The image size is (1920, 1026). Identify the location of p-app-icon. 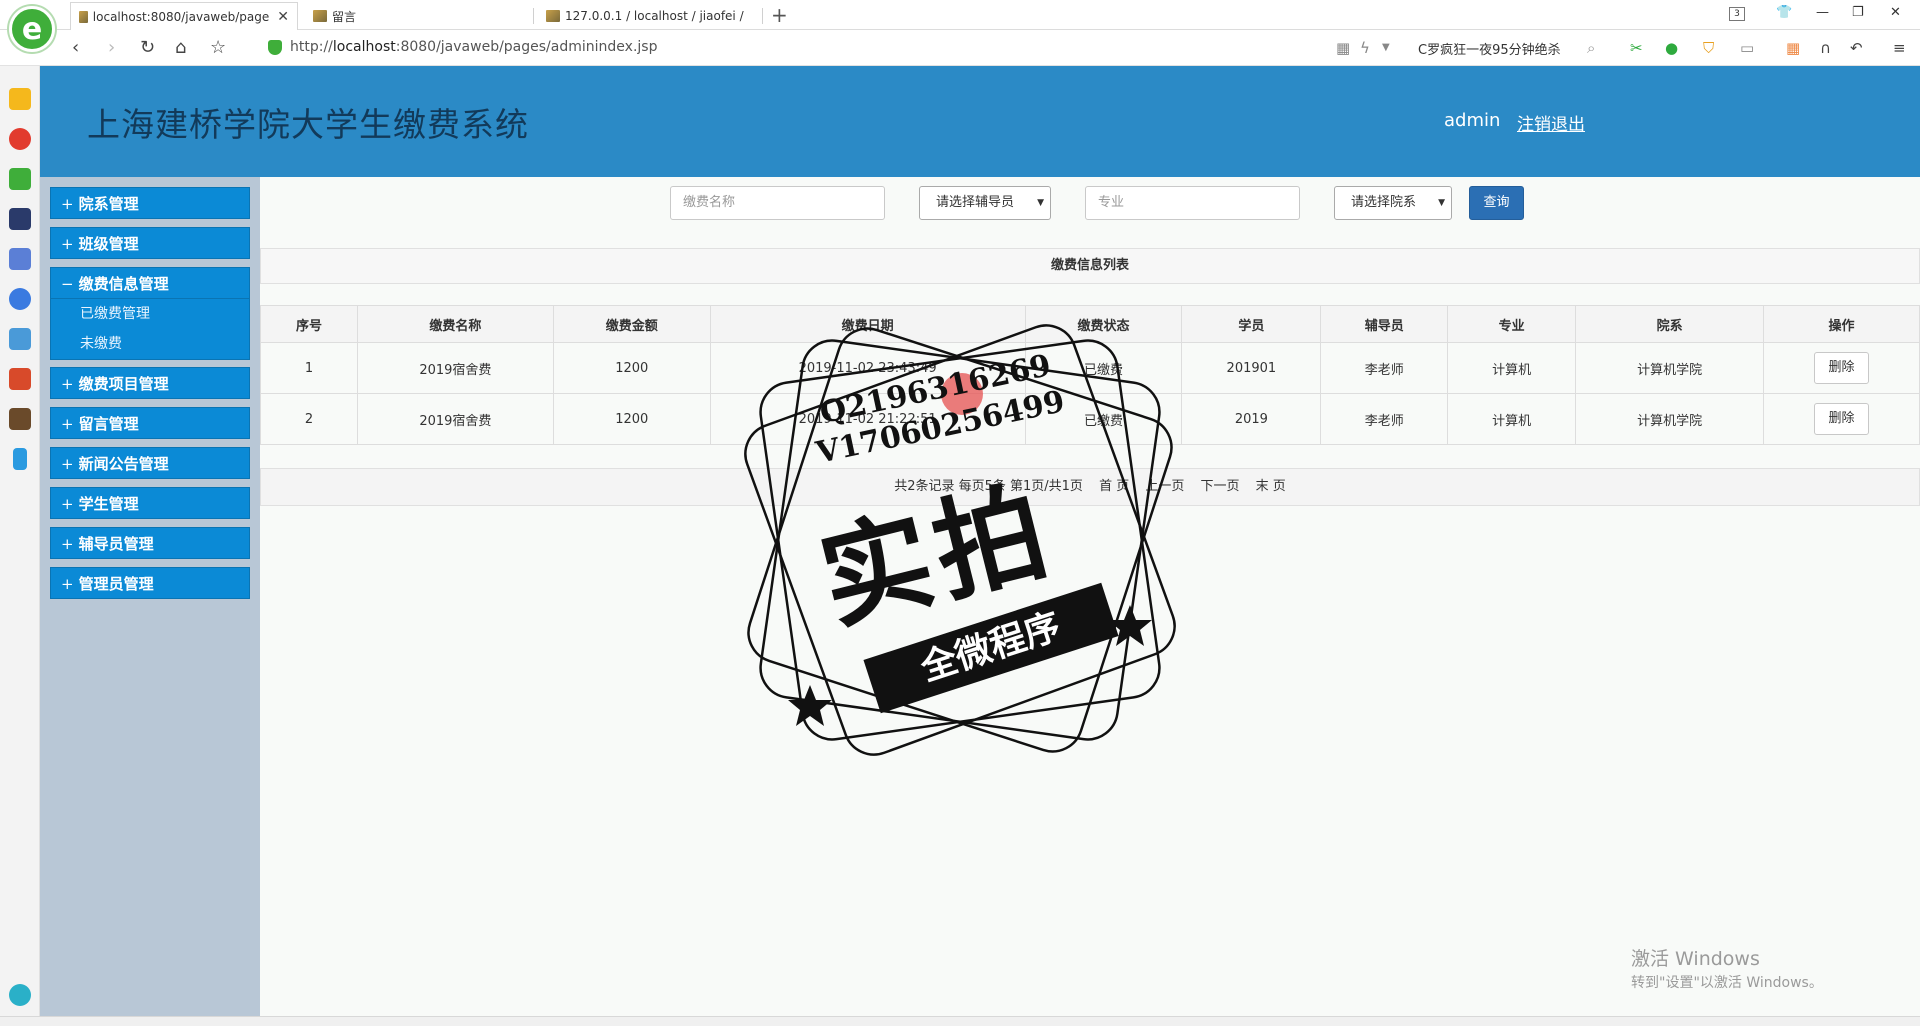
(20, 459).